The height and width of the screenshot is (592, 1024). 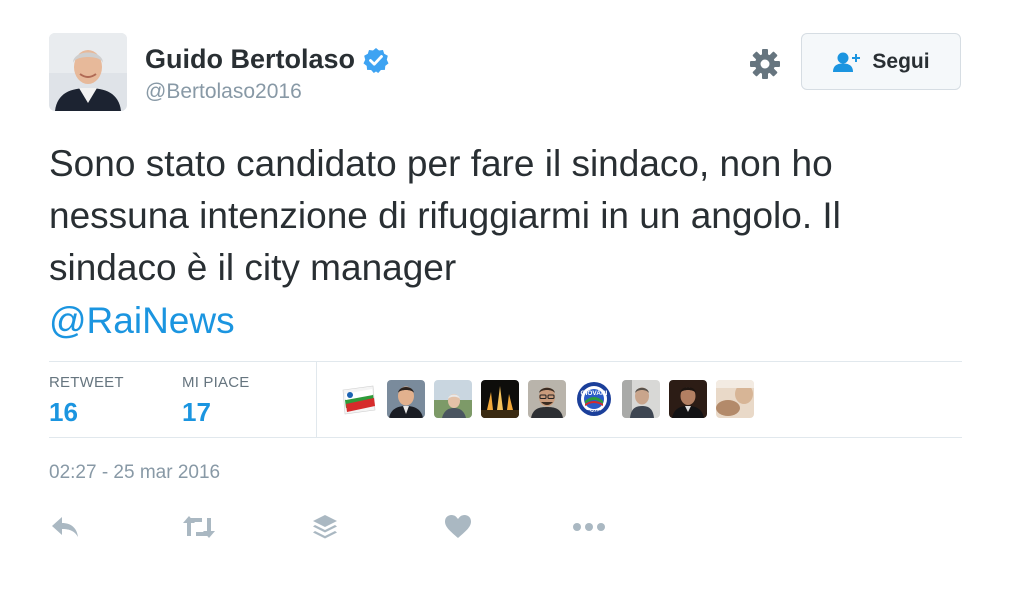 What do you see at coordinates (589, 527) in the screenshot?
I see `more-icon` at bounding box center [589, 527].